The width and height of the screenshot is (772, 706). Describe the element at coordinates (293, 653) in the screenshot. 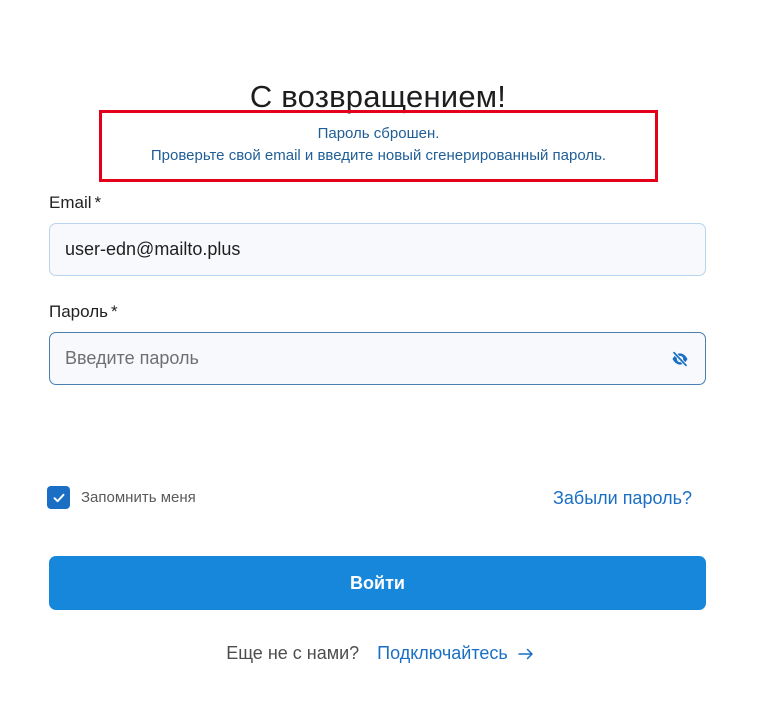

I see `signup-question: Еще не с нами?` at that location.